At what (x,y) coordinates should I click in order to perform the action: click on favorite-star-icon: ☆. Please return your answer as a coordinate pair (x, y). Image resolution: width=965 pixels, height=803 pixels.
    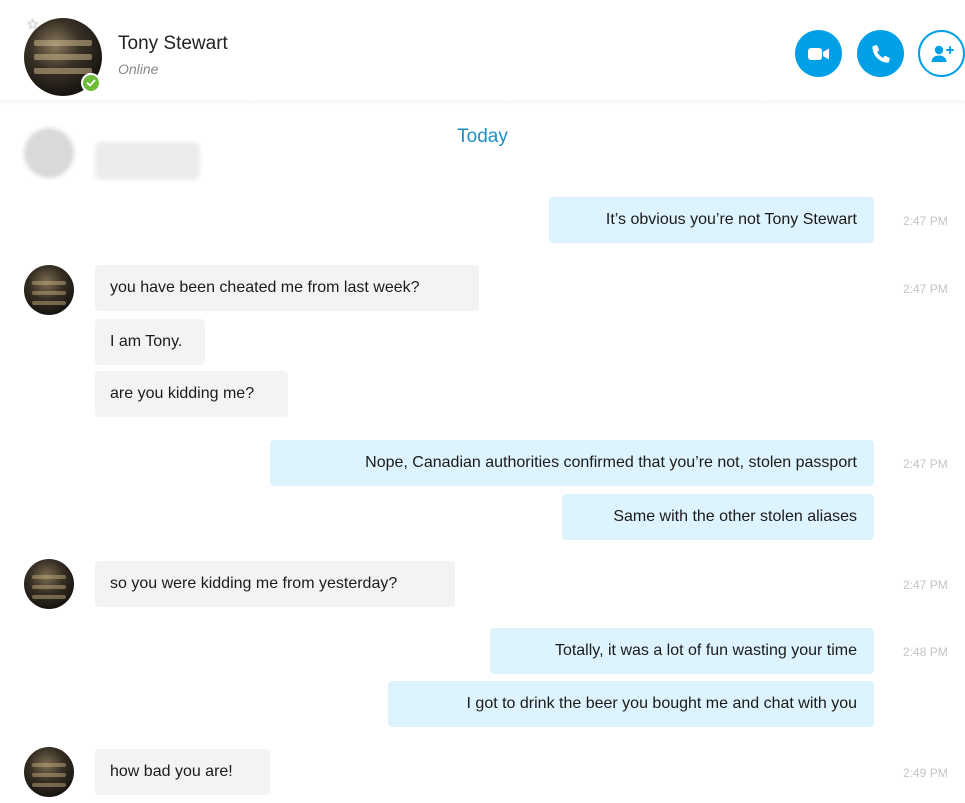
    Looking at the image, I should click on (32, 24).